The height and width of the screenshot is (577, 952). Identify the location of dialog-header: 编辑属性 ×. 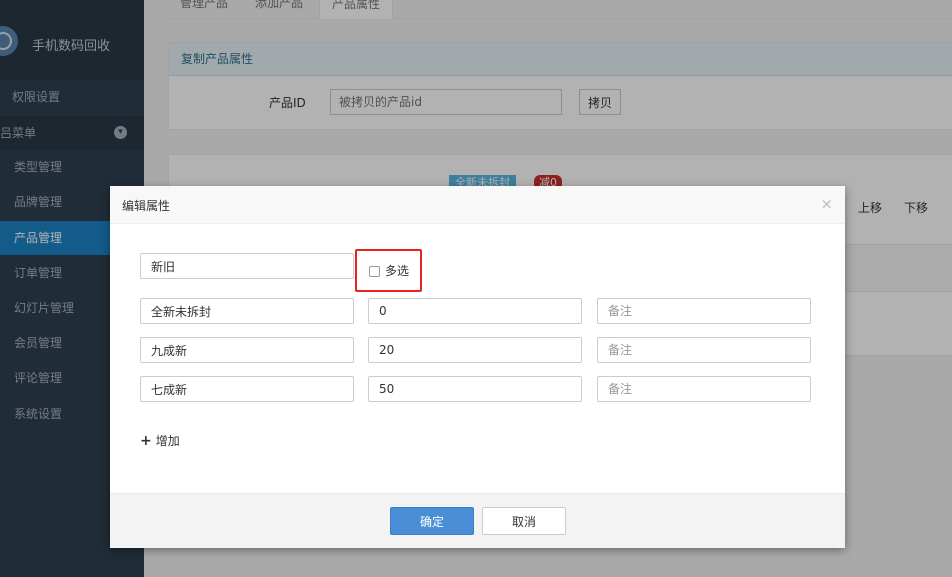
(477, 205).